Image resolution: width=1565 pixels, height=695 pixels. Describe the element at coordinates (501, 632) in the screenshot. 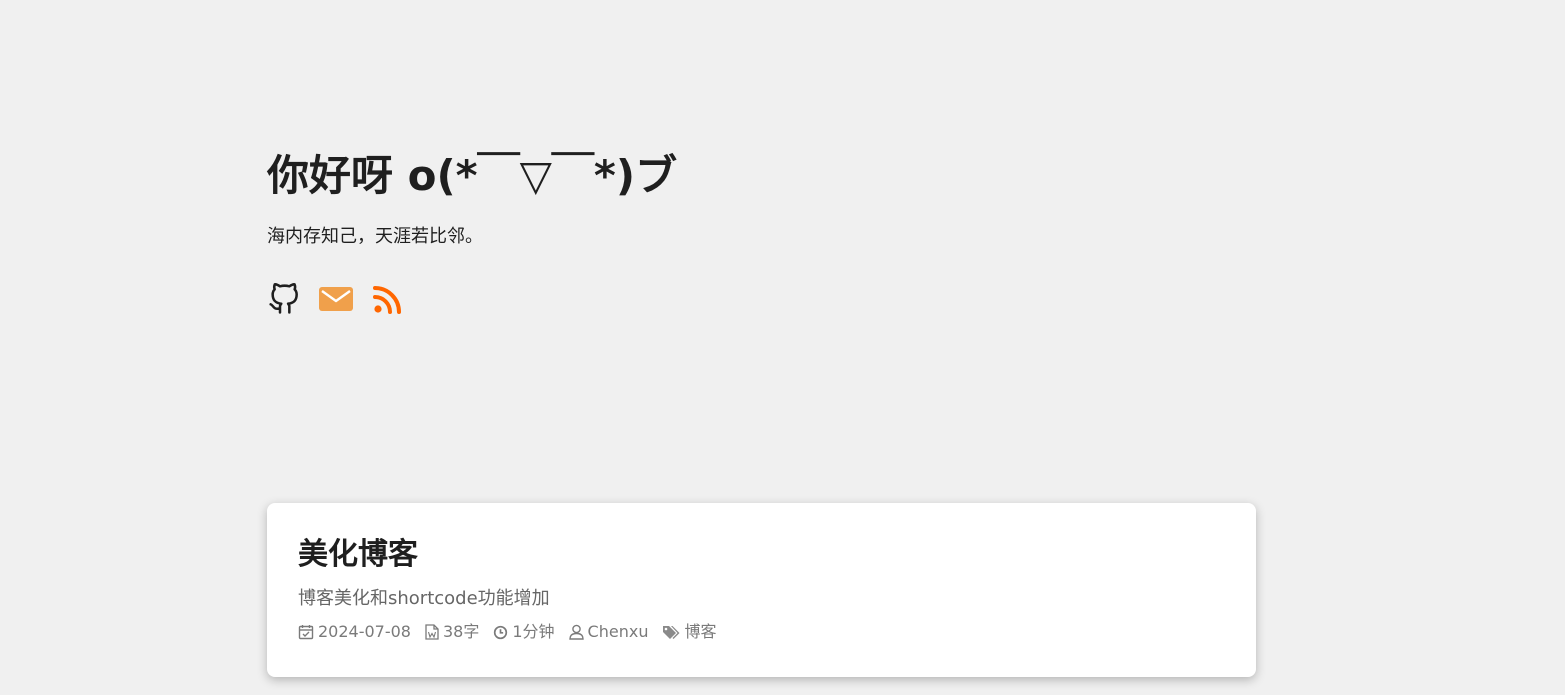

I see `clock-icon` at that location.